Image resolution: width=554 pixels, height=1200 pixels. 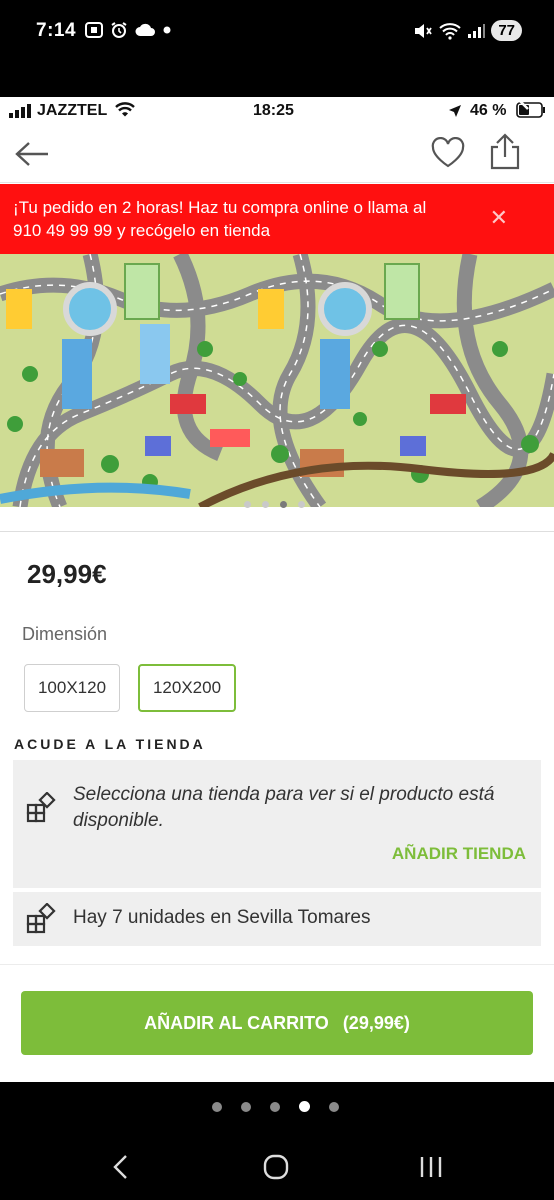 What do you see at coordinates (222, 917) in the screenshot?
I see `units-available-message: Hay 7 unidades en Sevilla Tomares` at bounding box center [222, 917].